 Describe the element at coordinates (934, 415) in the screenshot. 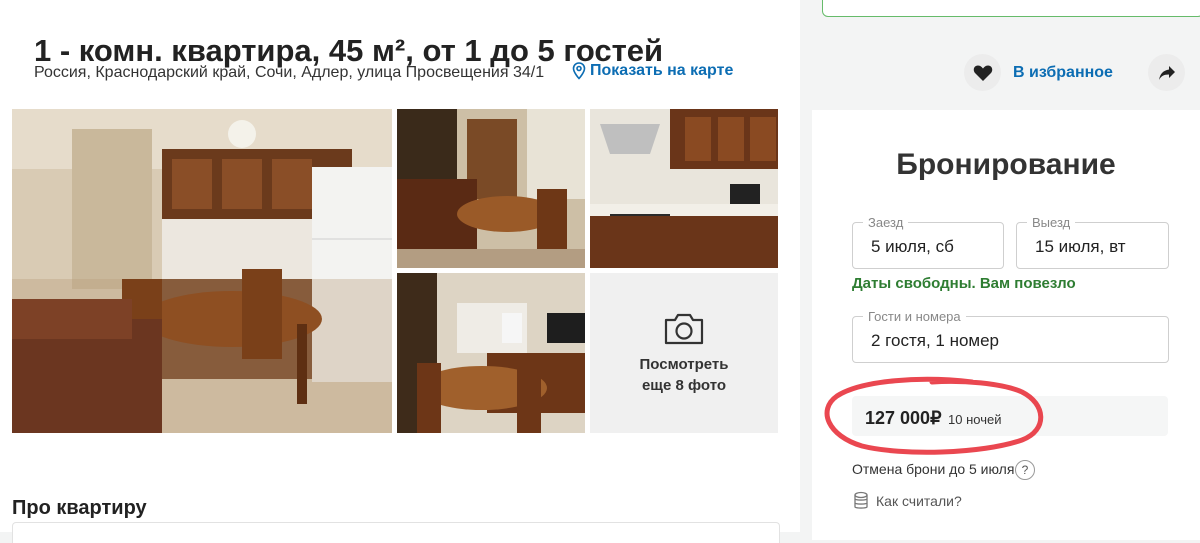

I see `red-marker-circle` at that location.